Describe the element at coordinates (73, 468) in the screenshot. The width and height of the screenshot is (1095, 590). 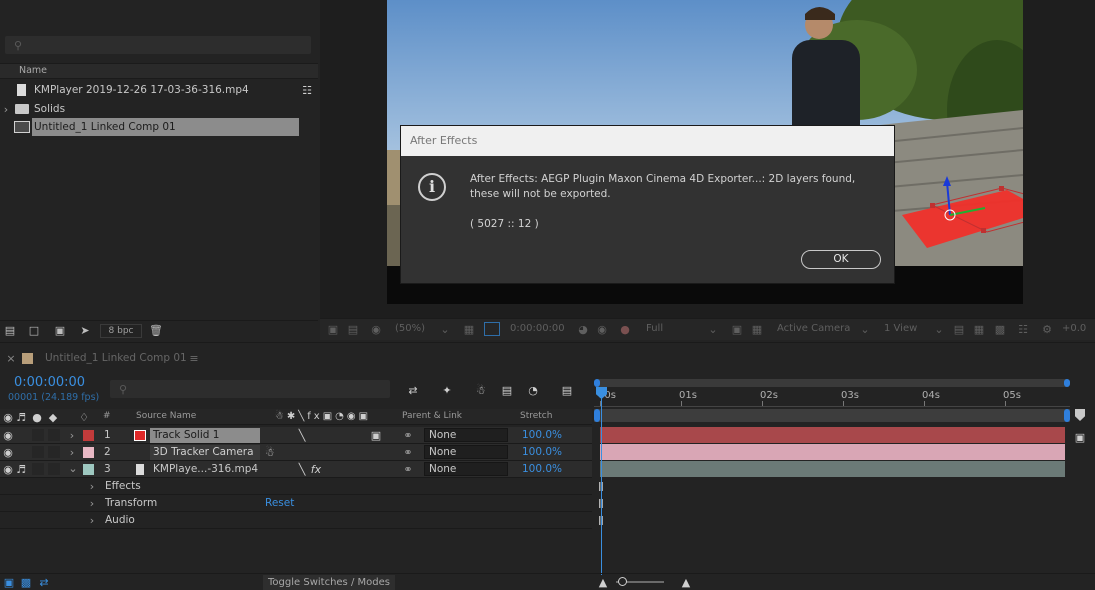
I see `chevron-down-icon: ⌄` at that location.